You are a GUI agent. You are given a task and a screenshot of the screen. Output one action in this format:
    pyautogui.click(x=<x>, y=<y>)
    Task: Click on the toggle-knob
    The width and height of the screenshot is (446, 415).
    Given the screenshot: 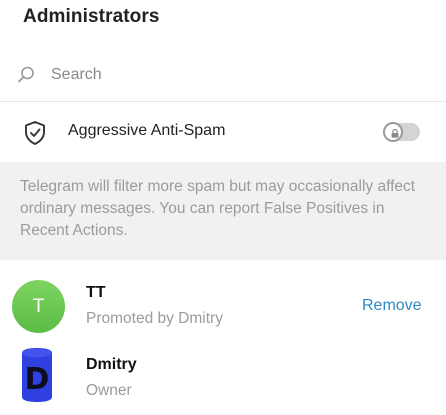 What is the action you would take?
    pyautogui.click(x=393, y=132)
    